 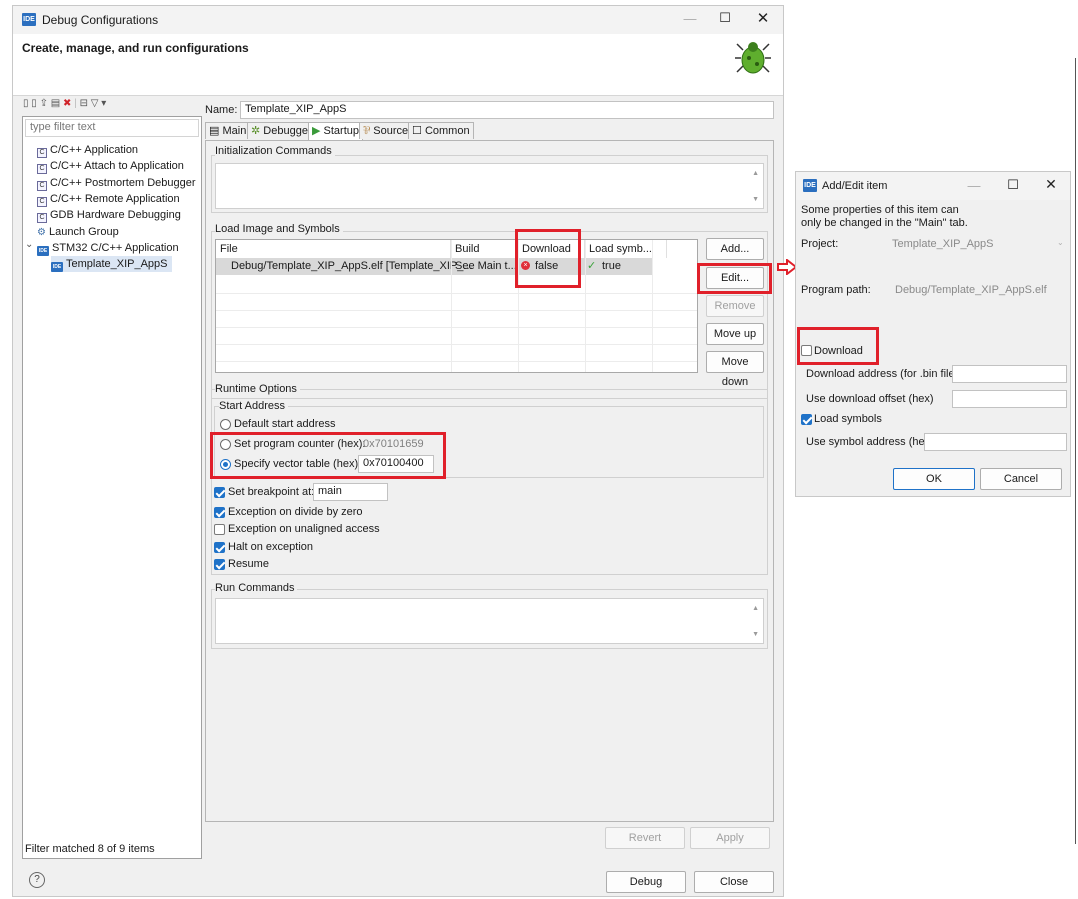 I want to click on collapse-all-icon: ⊟, so click(x=84, y=103).